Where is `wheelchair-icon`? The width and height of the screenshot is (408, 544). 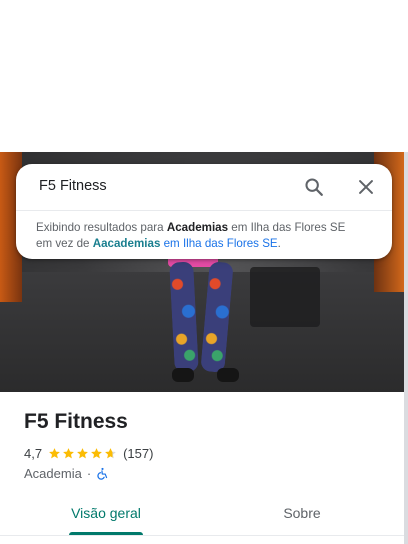
wheelchair-icon is located at coordinates (102, 473).